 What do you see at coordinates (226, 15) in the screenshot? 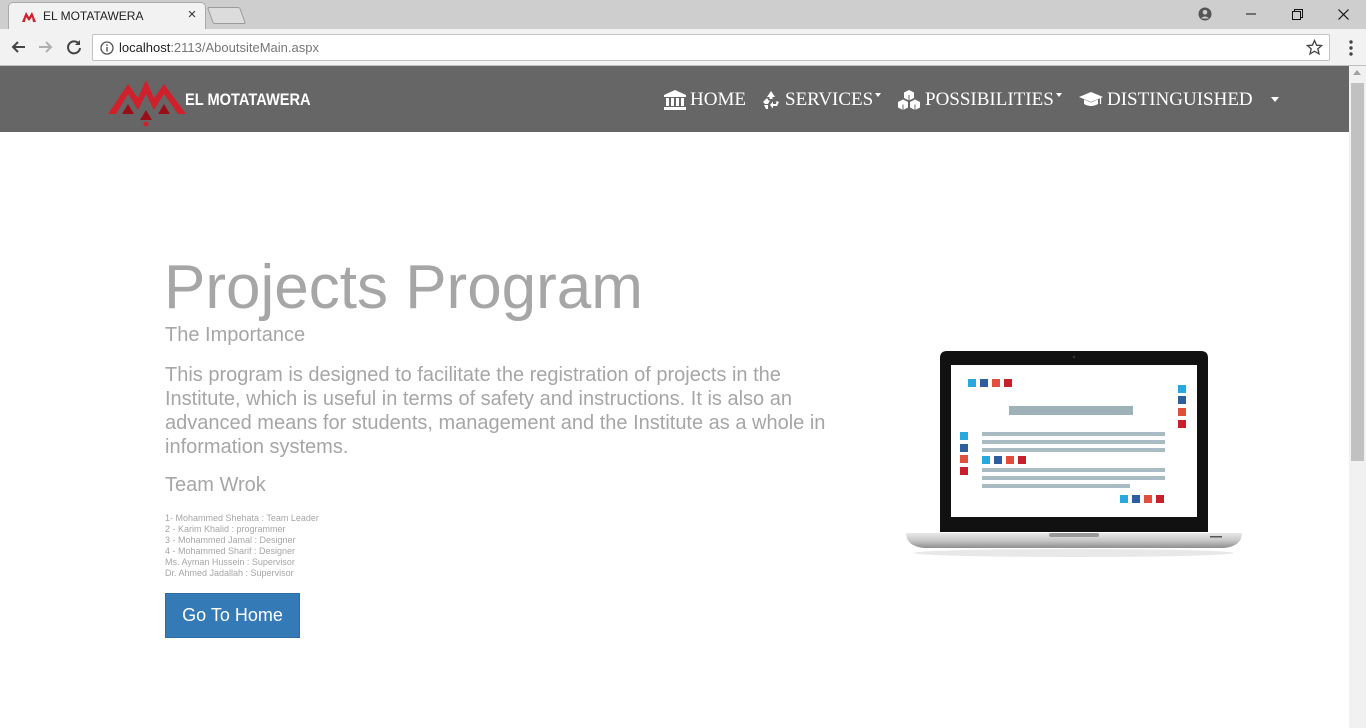
I see `new-tab-button` at bounding box center [226, 15].